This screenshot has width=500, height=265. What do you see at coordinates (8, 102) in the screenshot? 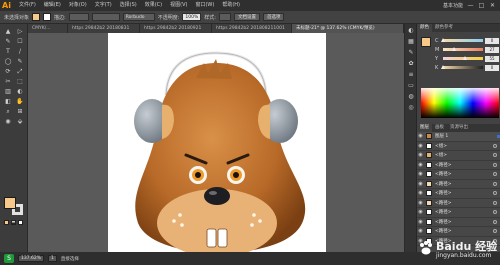
I see `artboard-tool-icon: ◧` at bounding box center [8, 102].